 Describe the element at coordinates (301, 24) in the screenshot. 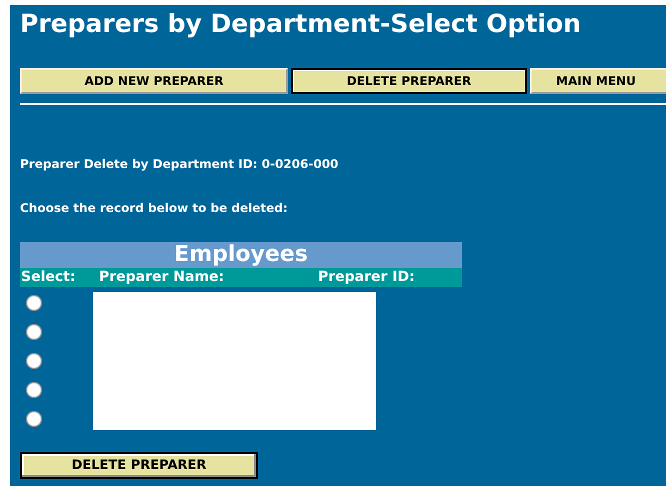

I see `page-title: Preparers by Department-Select Option` at that location.